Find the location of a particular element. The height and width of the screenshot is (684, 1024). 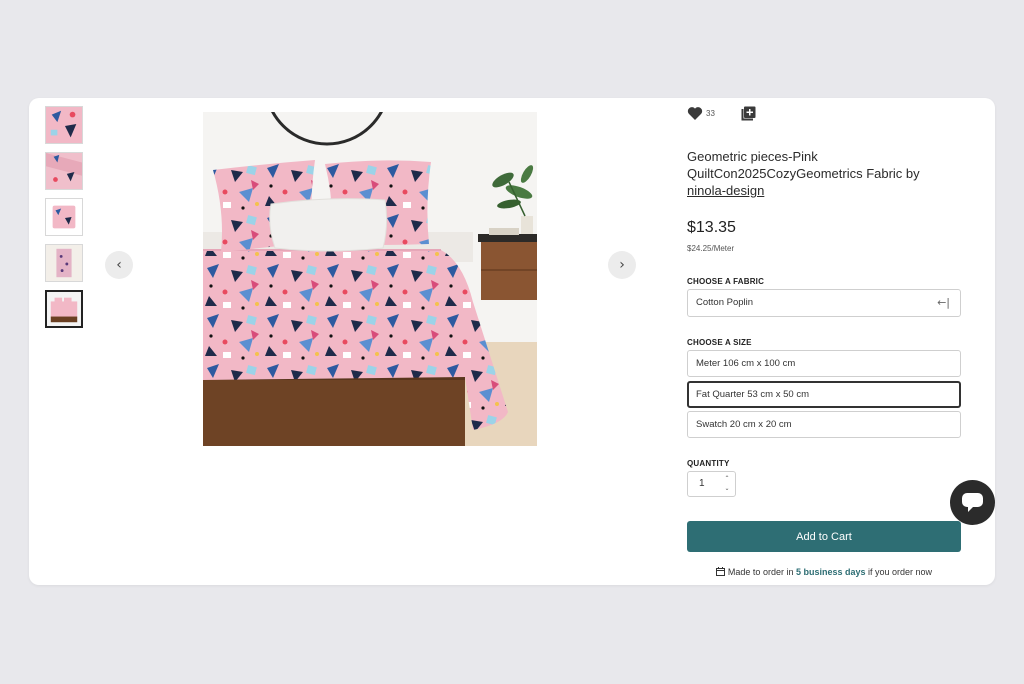

size-label: CHOOSE A SIZE is located at coordinates (719, 342).